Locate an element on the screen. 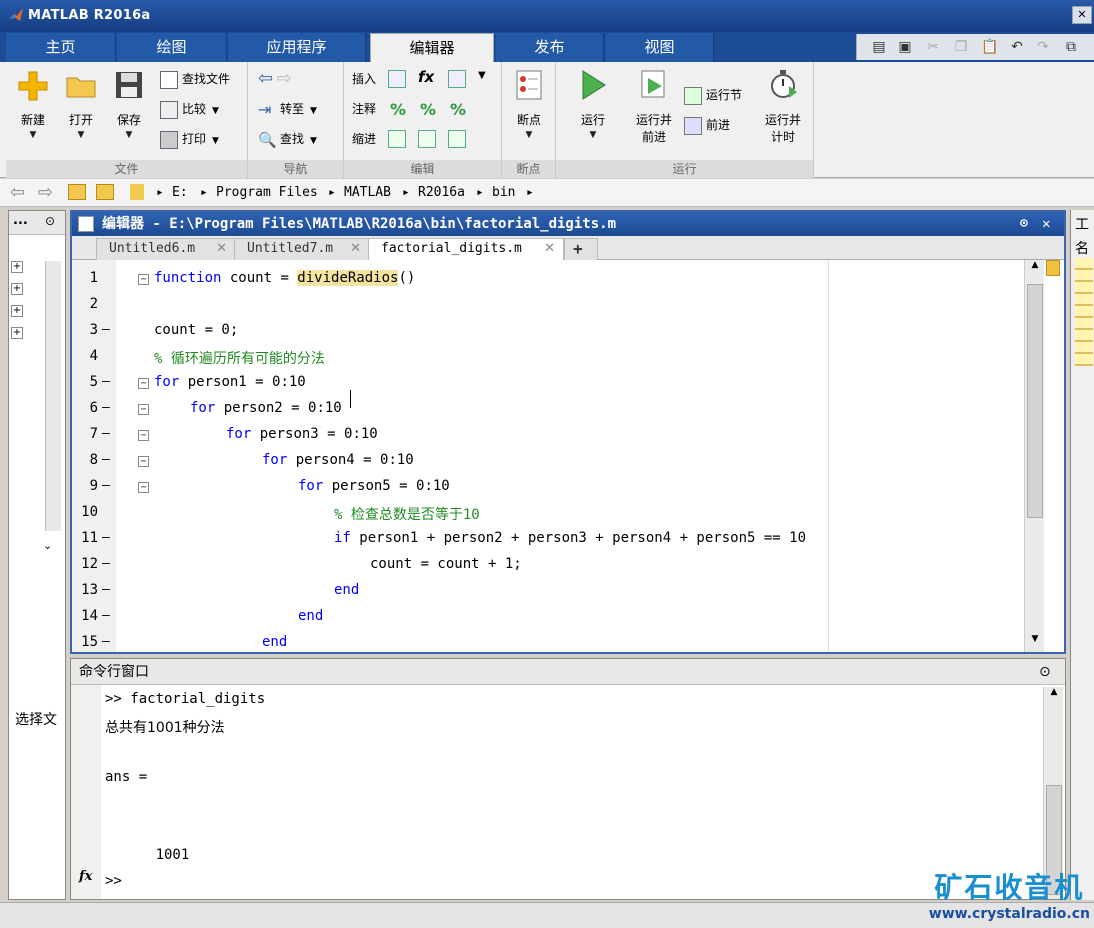  print-button: 打印 ▼ is located at coordinates (189, 139).